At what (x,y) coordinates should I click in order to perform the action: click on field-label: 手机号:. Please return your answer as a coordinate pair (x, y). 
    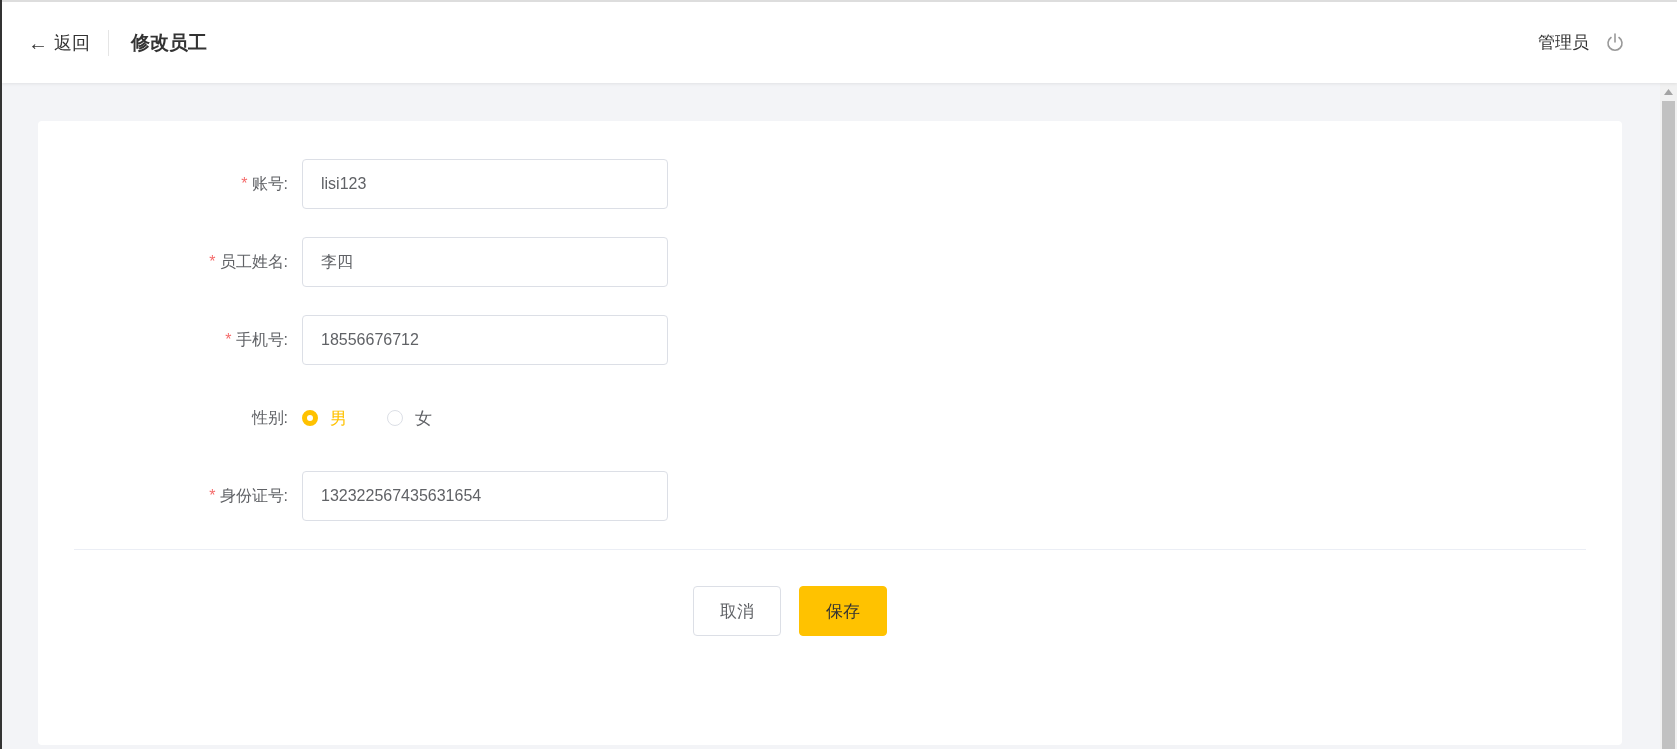
    Looking at the image, I should click on (261, 339).